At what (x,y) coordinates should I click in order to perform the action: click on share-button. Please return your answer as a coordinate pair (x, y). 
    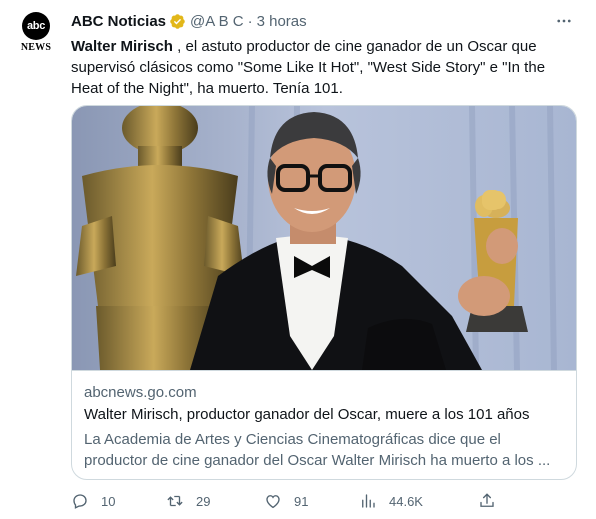
    Looking at the image, I should click on (487, 501).